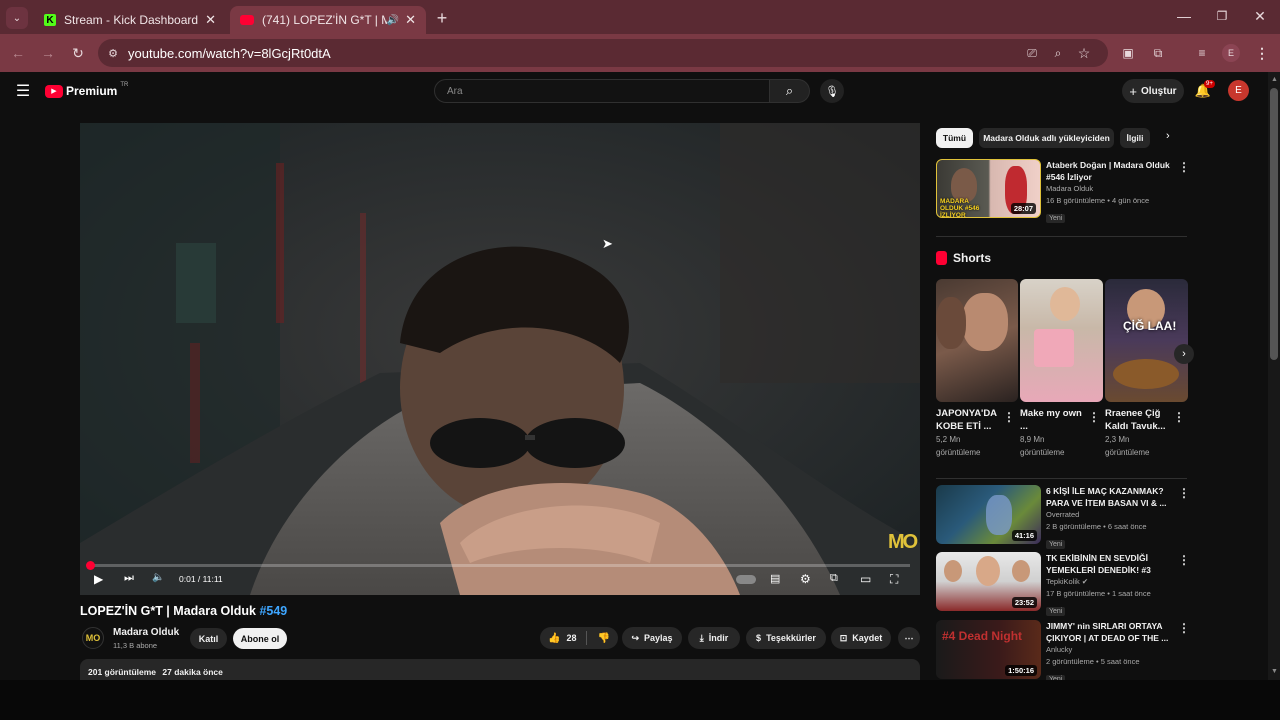 This screenshot has height=720, width=1280. I want to click on tab-kick-dashboard: K Stream - Kick Dashboard ✕, so click(130, 20).